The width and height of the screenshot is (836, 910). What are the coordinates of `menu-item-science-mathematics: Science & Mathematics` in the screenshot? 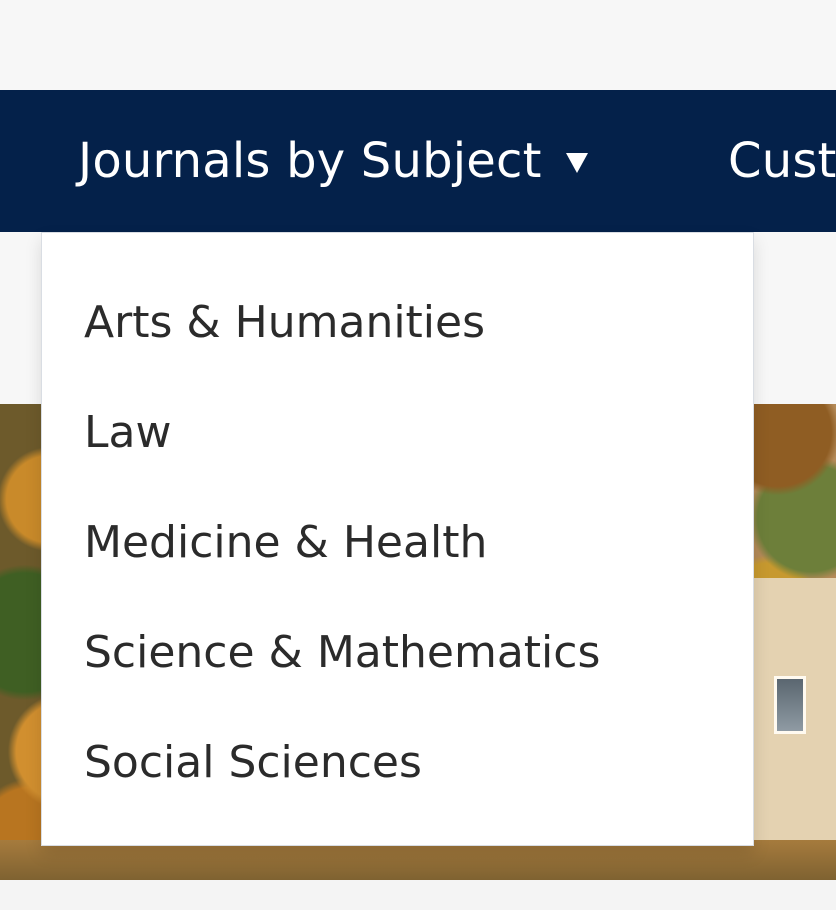 It's located at (397, 652).